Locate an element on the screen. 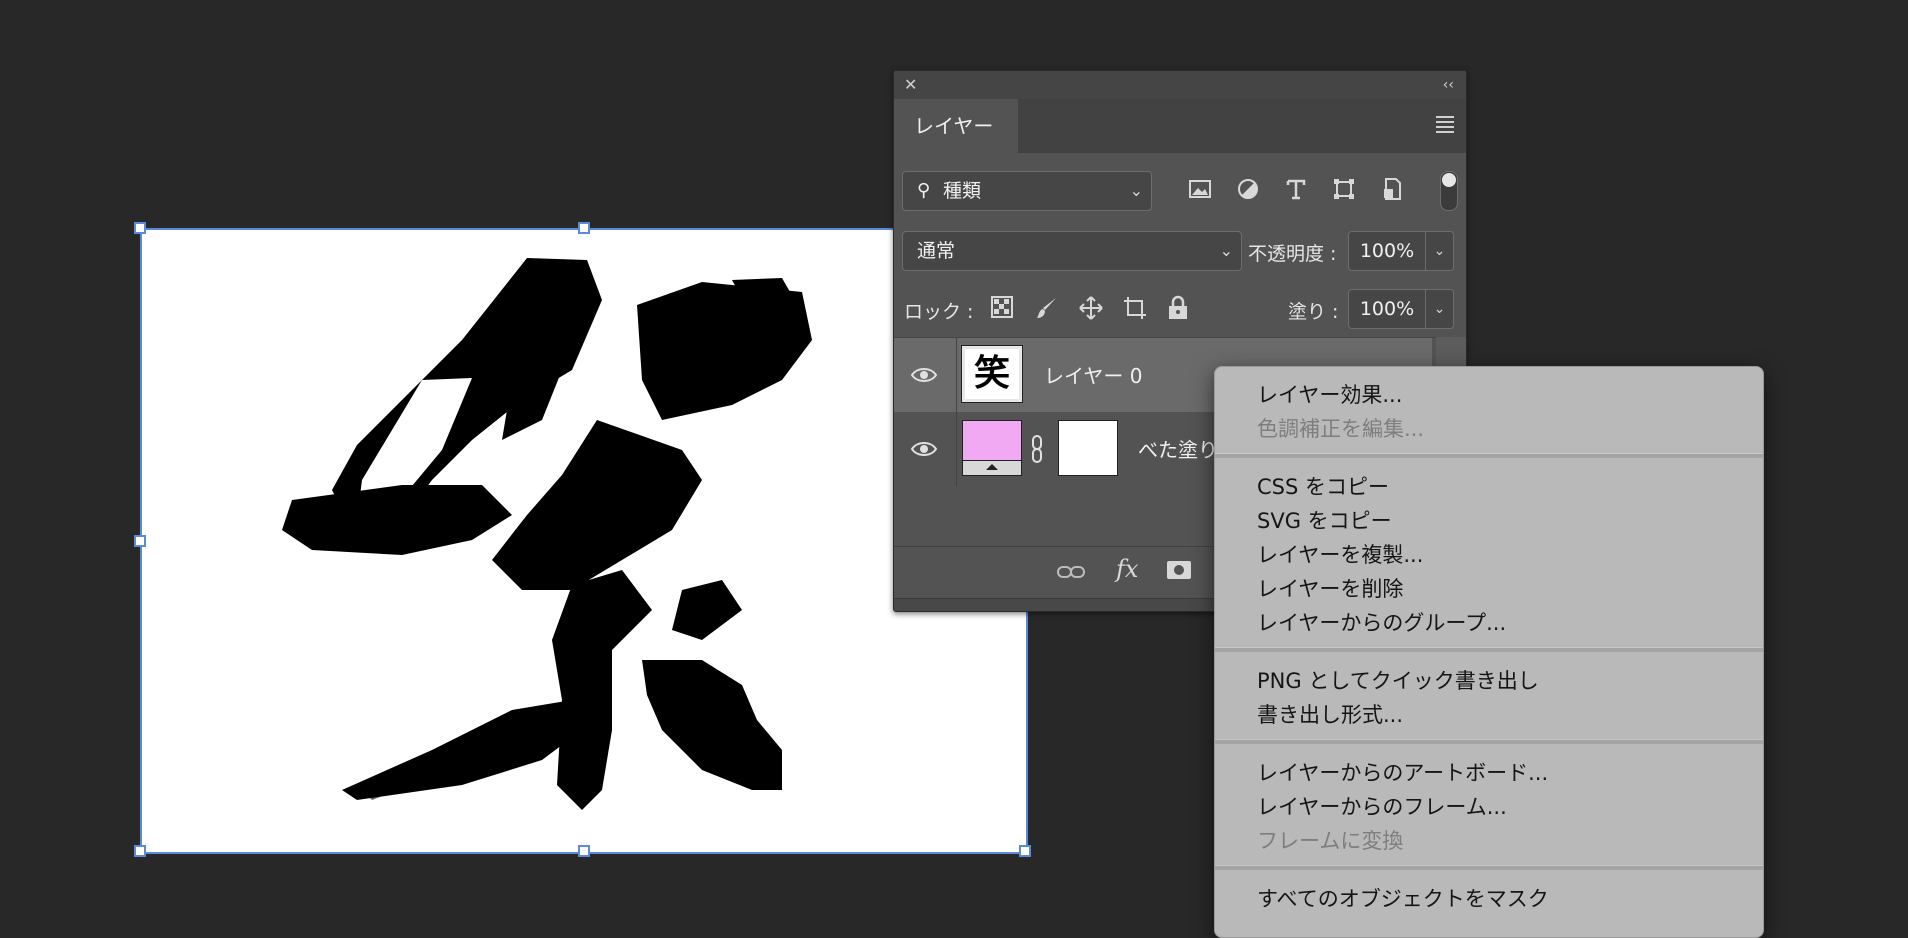 The image size is (1908, 938). panel-tab-bar: レイヤー is located at coordinates (1180, 126).